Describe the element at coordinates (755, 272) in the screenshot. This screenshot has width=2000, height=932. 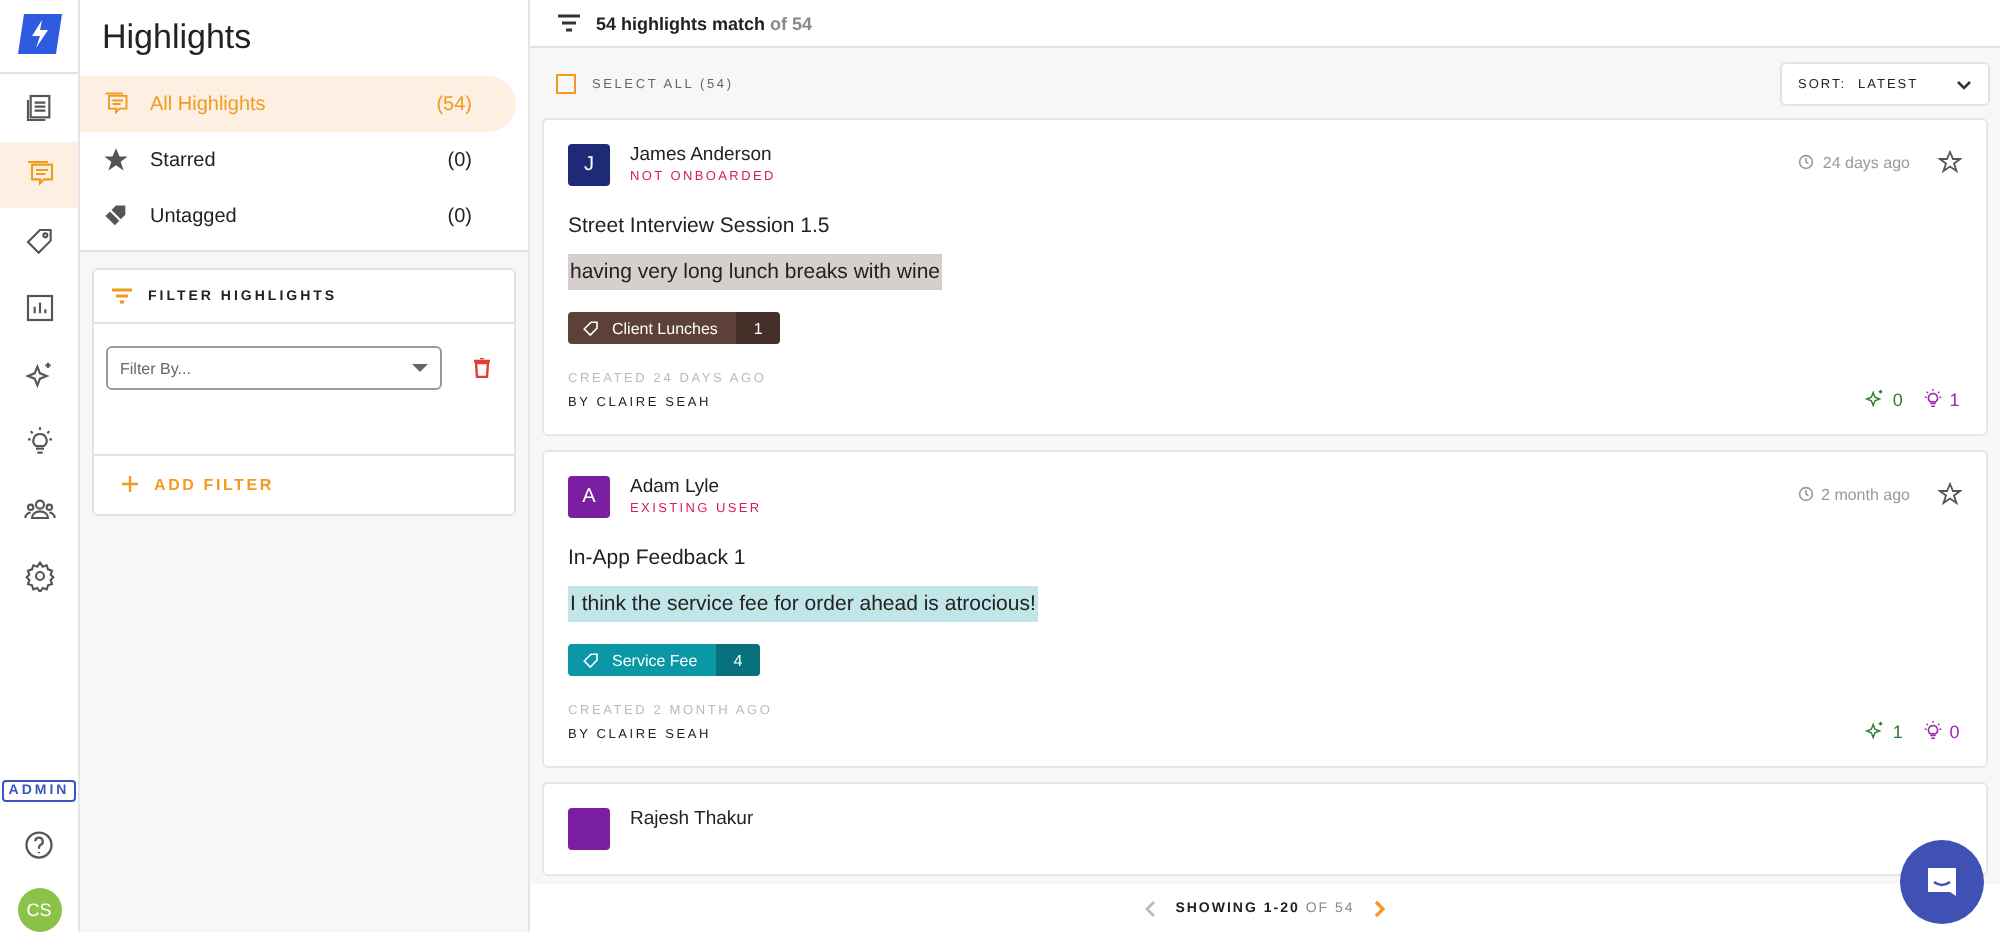
I see `highlight-text: having very long lunch breaks with wine` at that location.